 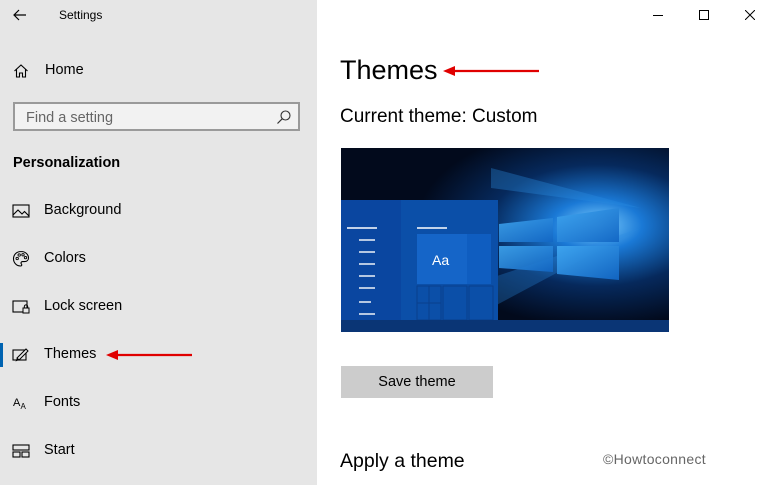 What do you see at coordinates (158, 451) in the screenshot?
I see `sidebar-item-start: Start` at bounding box center [158, 451].